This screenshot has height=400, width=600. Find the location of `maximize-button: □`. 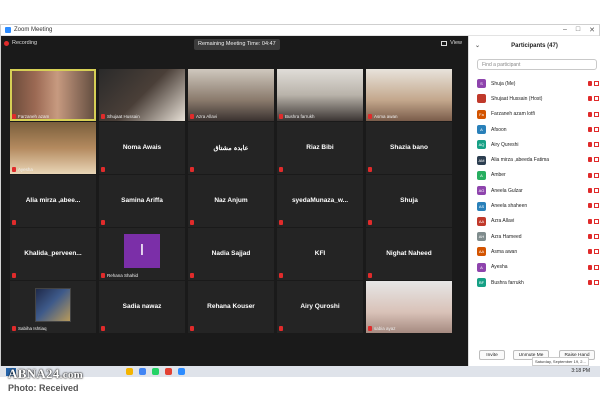

maximize-button: □ is located at coordinates (578, 30).